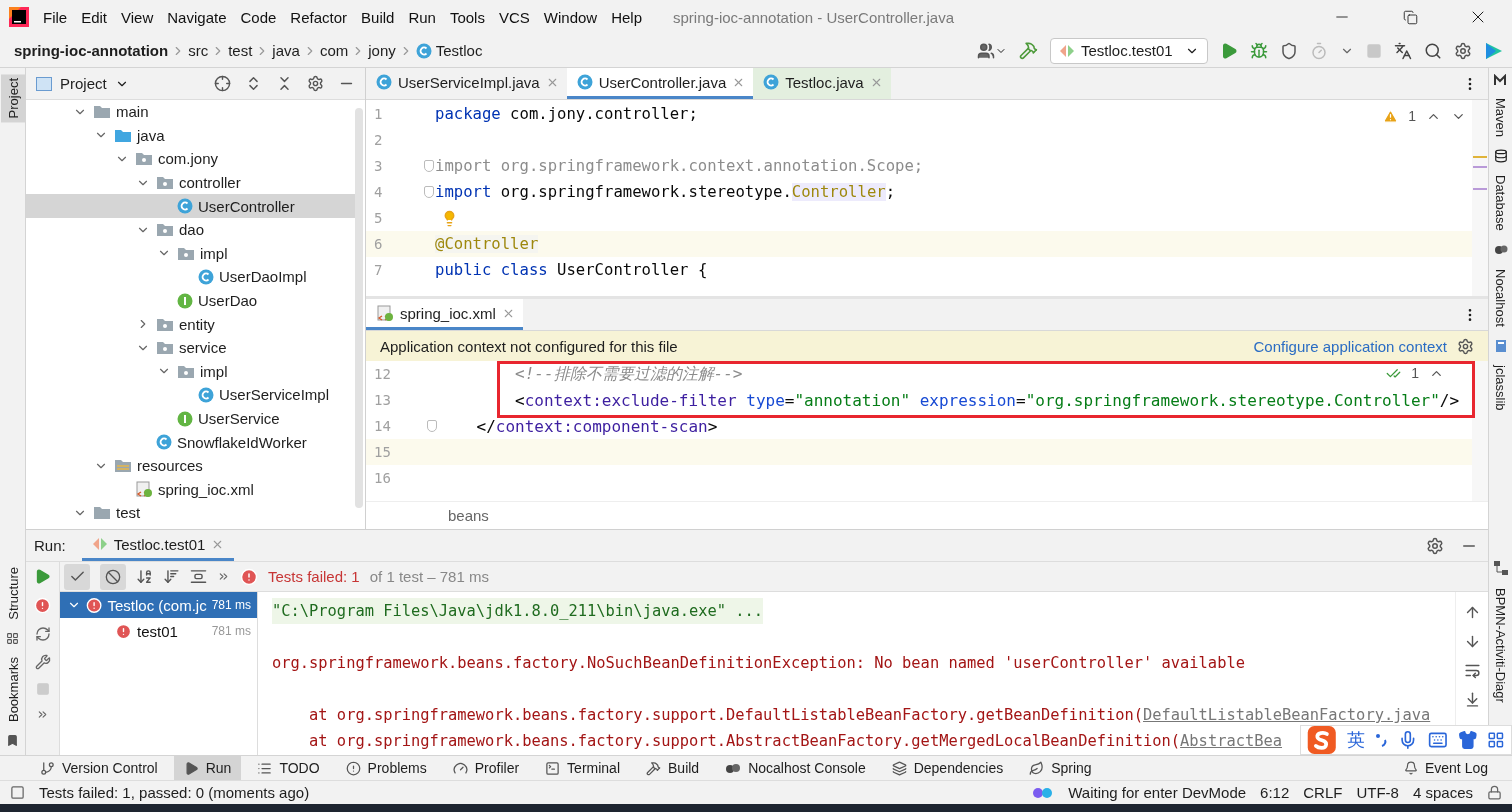 Image resolution: width=1512 pixels, height=812 pixels. What do you see at coordinates (113, 576) in the screenshot?
I see `show-ignored-toggle` at bounding box center [113, 576].